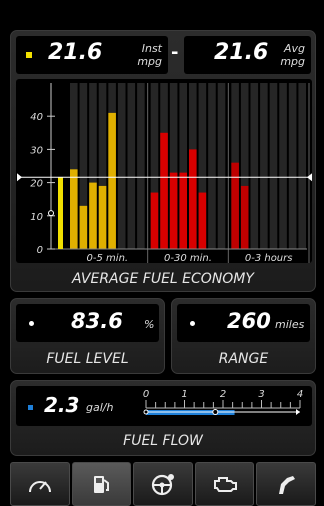  I want to click on average-mpg-unit: Avg mpg, so click(292, 55).